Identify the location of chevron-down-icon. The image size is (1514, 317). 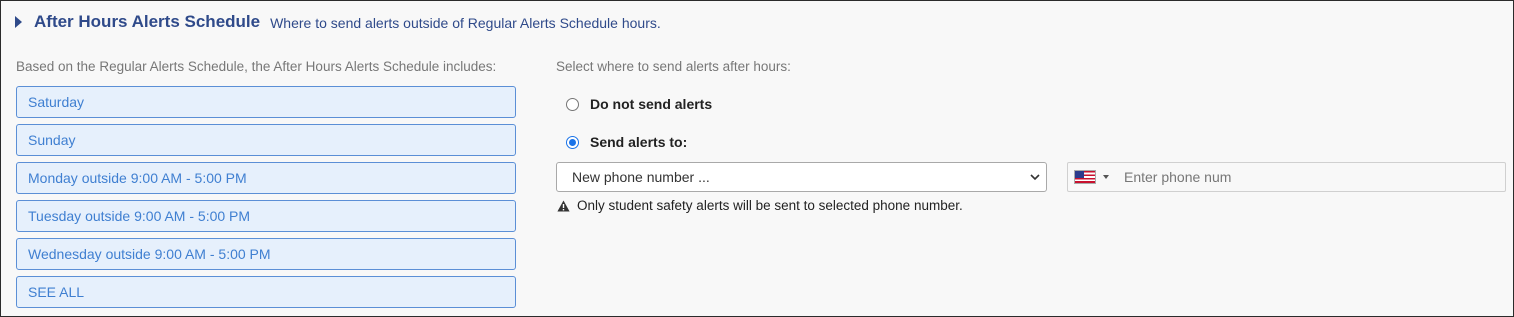
(1035, 177).